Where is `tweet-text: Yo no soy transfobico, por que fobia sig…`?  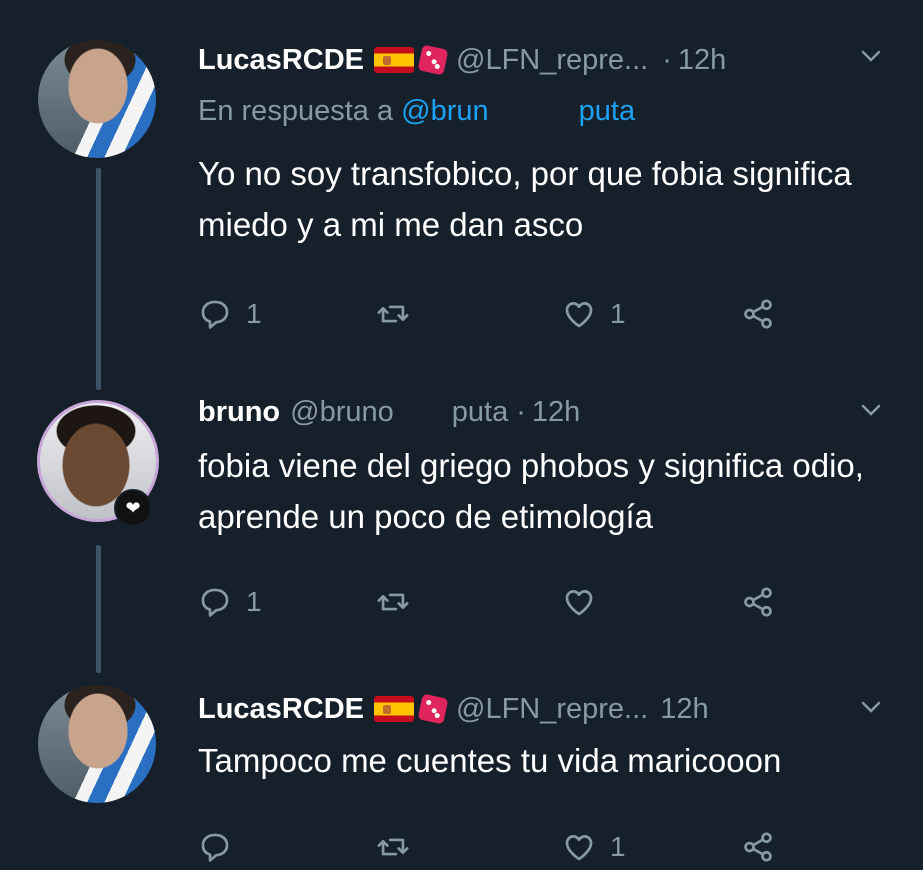
tweet-text: Yo no soy transfobico, por que fobia sig… is located at coordinates (525, 199).